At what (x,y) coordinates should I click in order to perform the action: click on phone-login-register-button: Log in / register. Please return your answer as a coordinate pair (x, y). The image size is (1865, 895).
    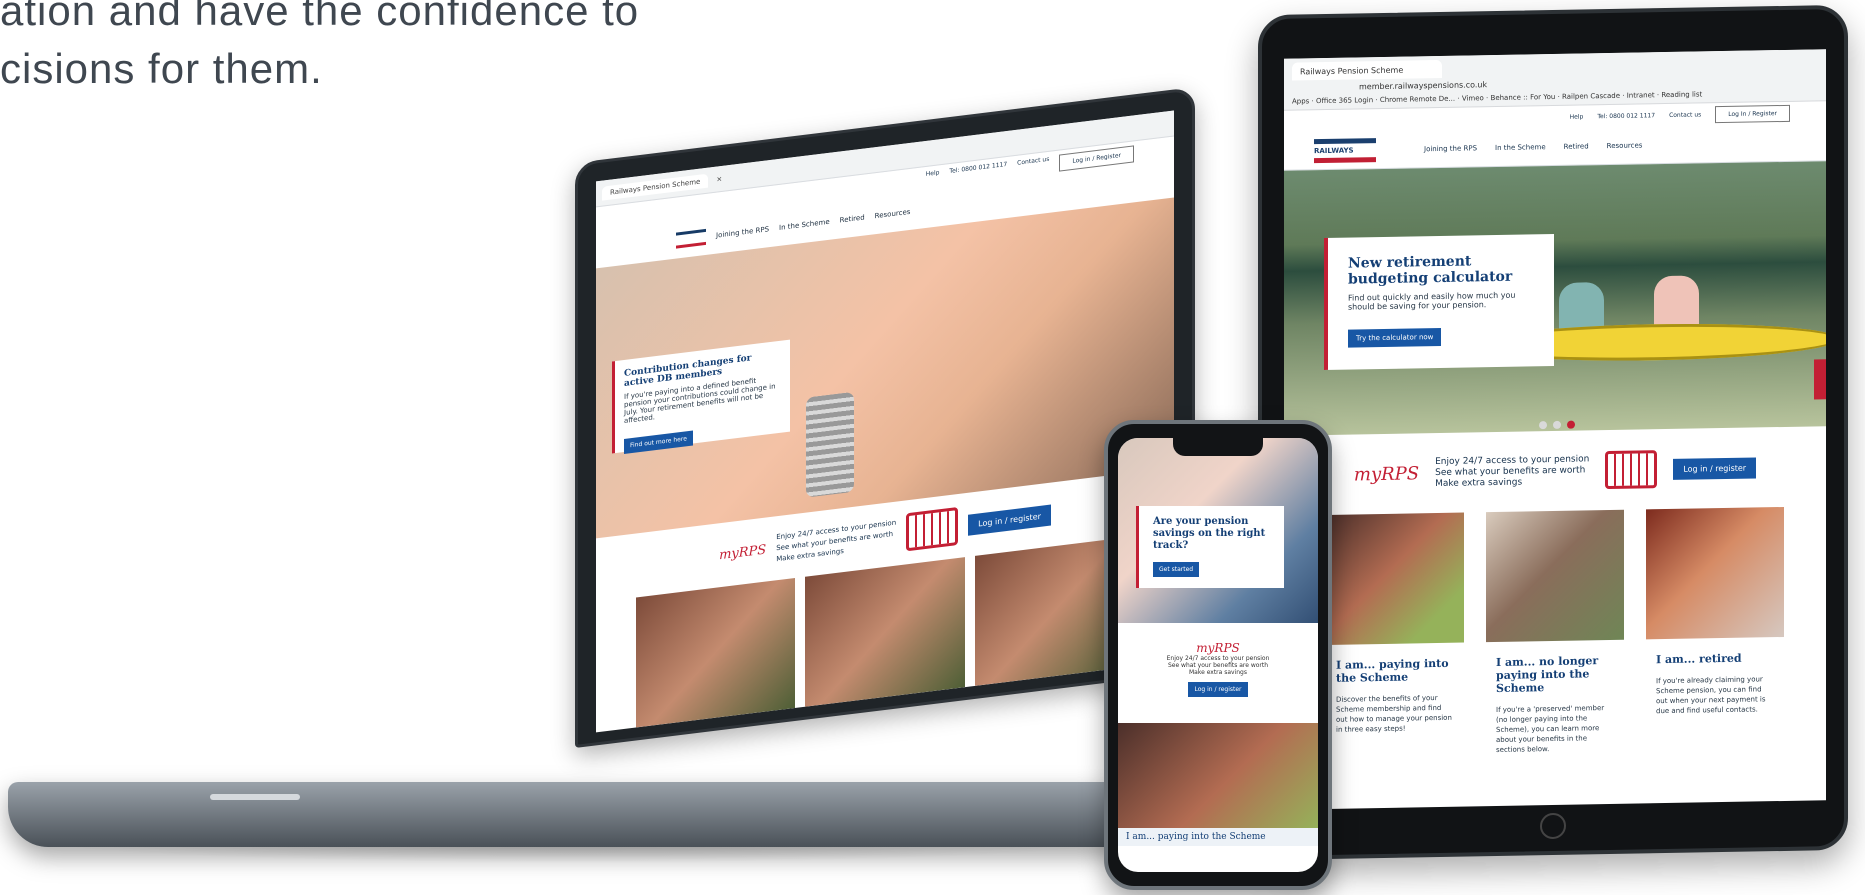
    Looking at the image, I should click on (1218, 689).